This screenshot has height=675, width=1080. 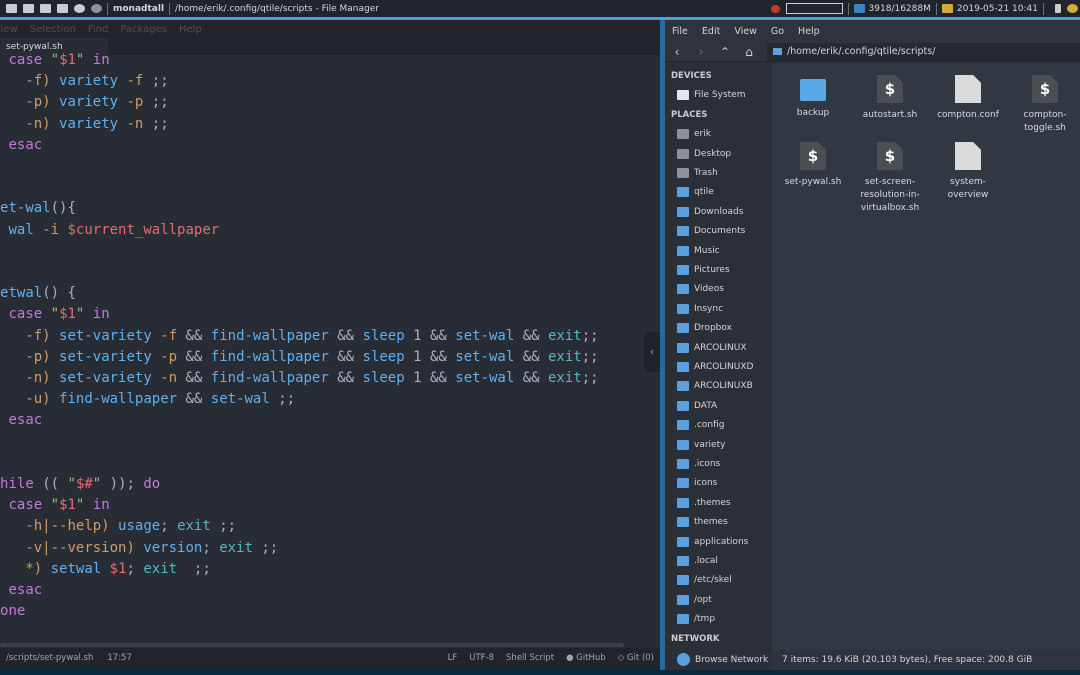 I want to click on back-icon: ‹, so click(x=677, y=52).